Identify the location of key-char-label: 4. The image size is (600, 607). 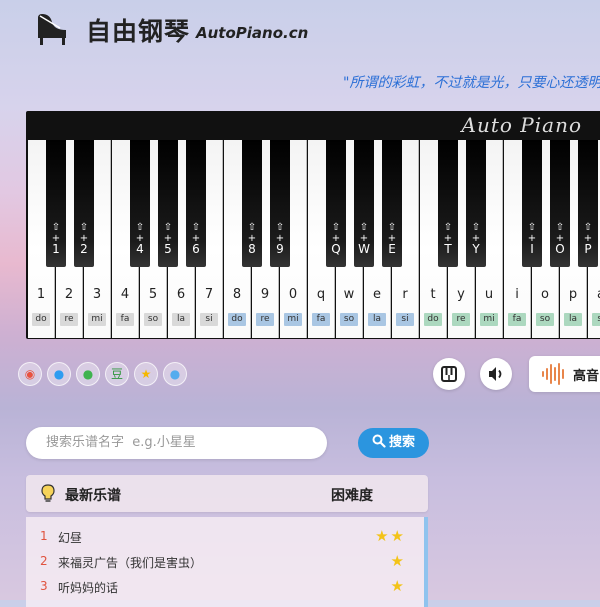
(125, 294).